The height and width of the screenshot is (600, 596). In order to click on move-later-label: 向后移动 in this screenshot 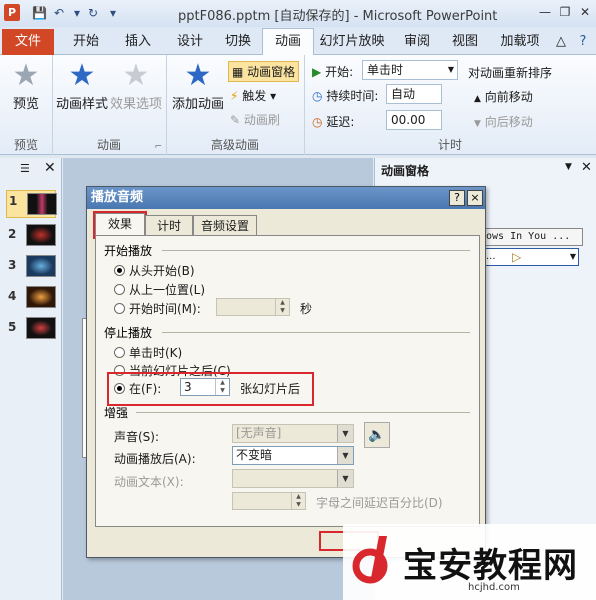, I will do `click(508, 122)`.